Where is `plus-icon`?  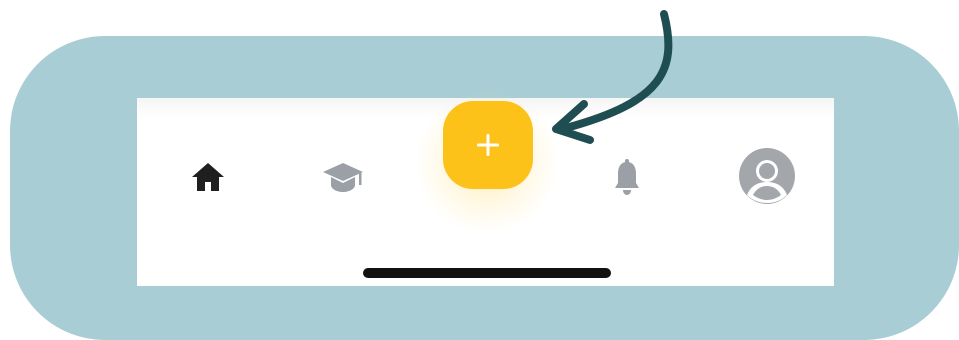
plus-icon is located at coordinates (488, 145).